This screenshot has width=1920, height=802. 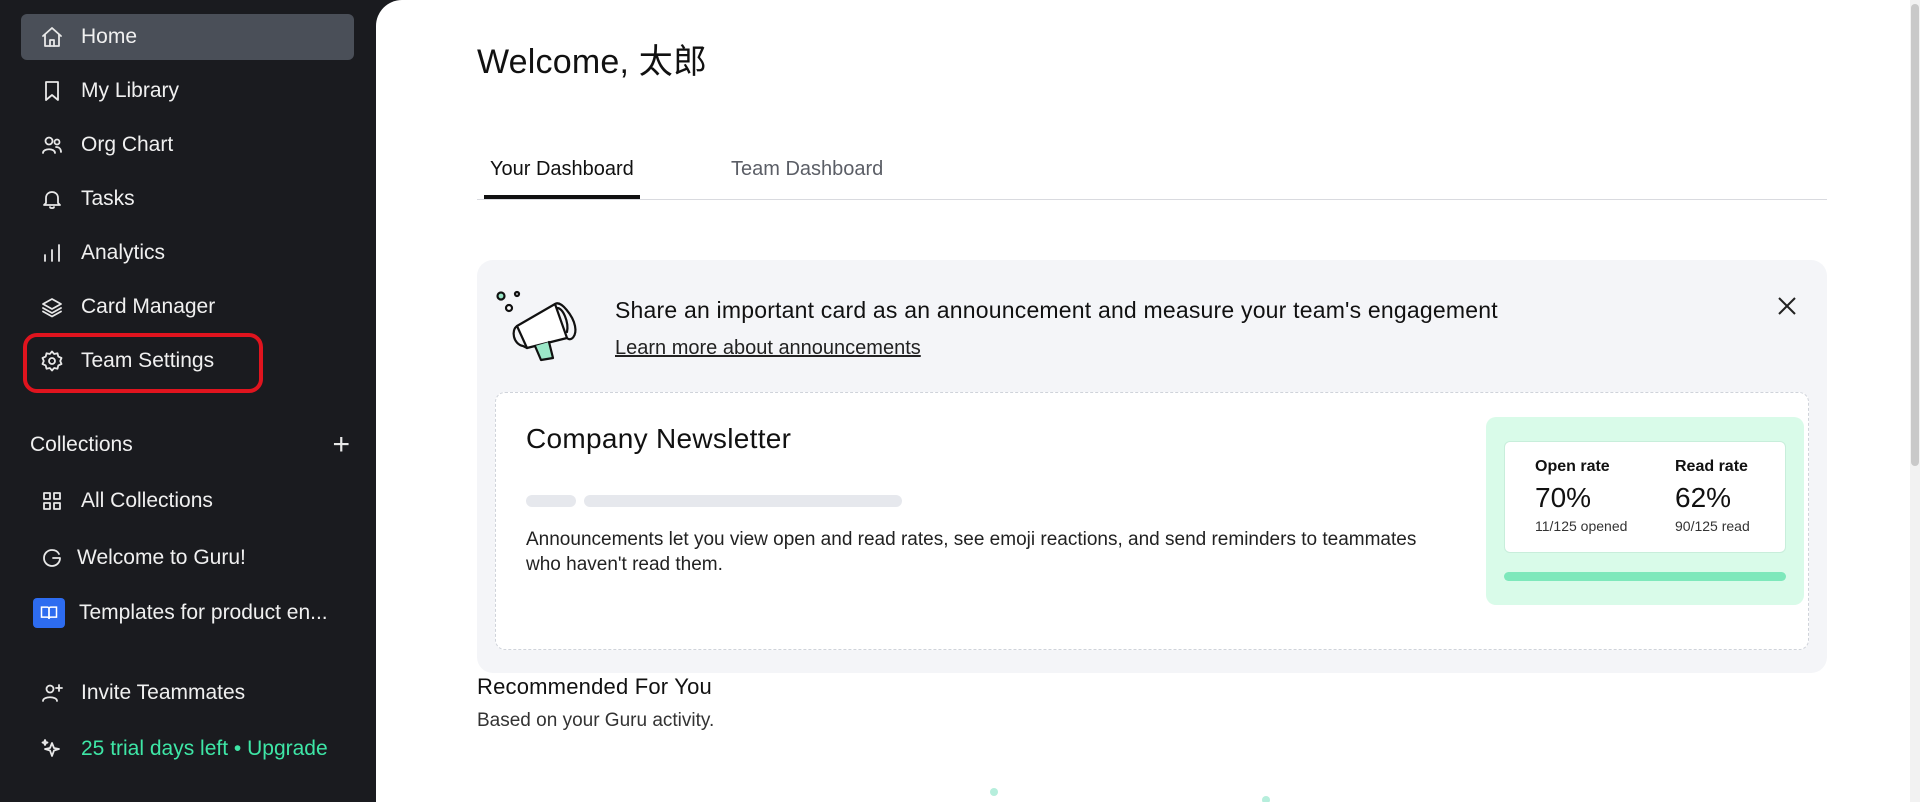 I want to click on close-icon, so click(x=1787, y=306).